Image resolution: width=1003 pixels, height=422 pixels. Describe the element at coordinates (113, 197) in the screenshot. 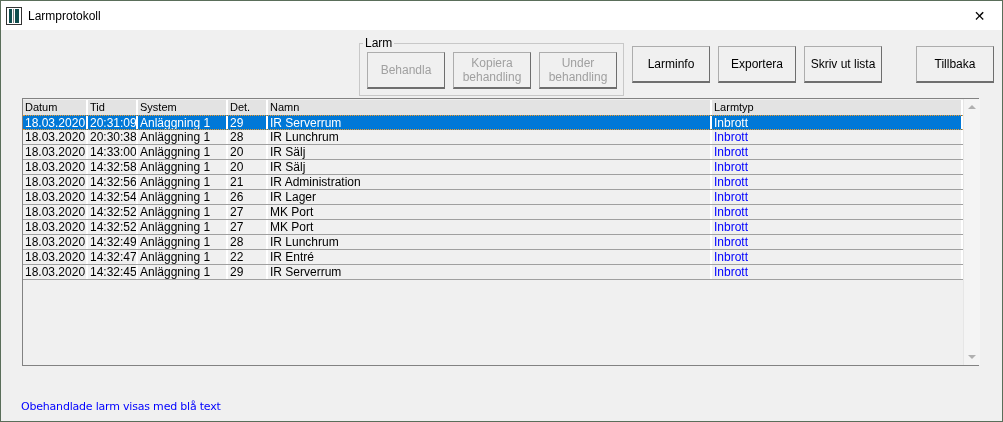

I see `table-cell: 14:32:54` at that location.